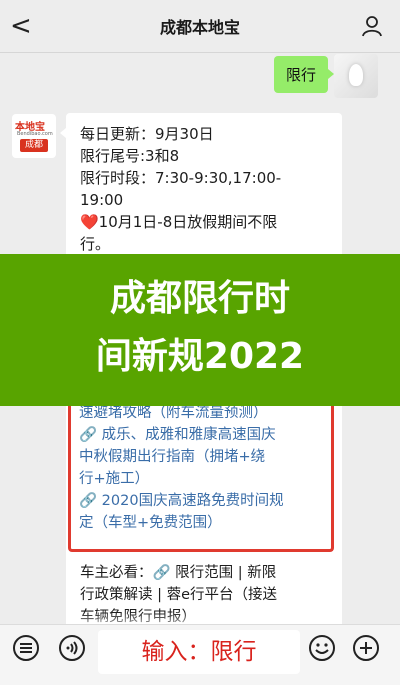 The height and width of the screenshot is (685, 400). What do you see at coordinates (72, 648) in the screenshot?
I see `voice-icon` at bounding box center [72, 648].